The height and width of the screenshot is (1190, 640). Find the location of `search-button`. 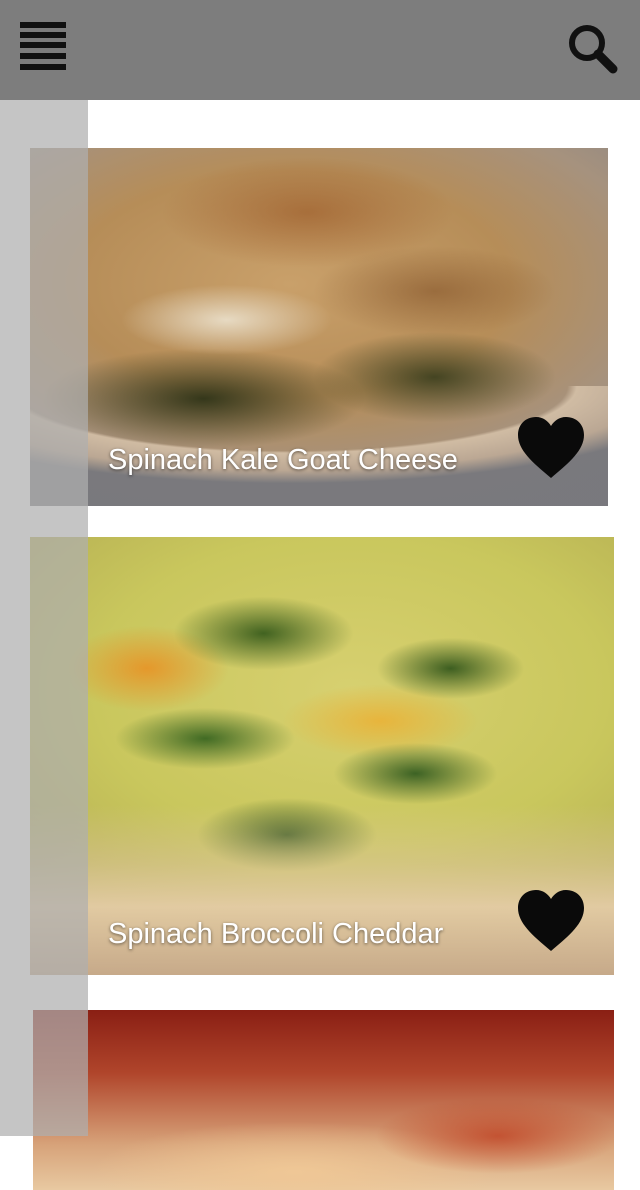

search-button is located at coordinates (592, 48).